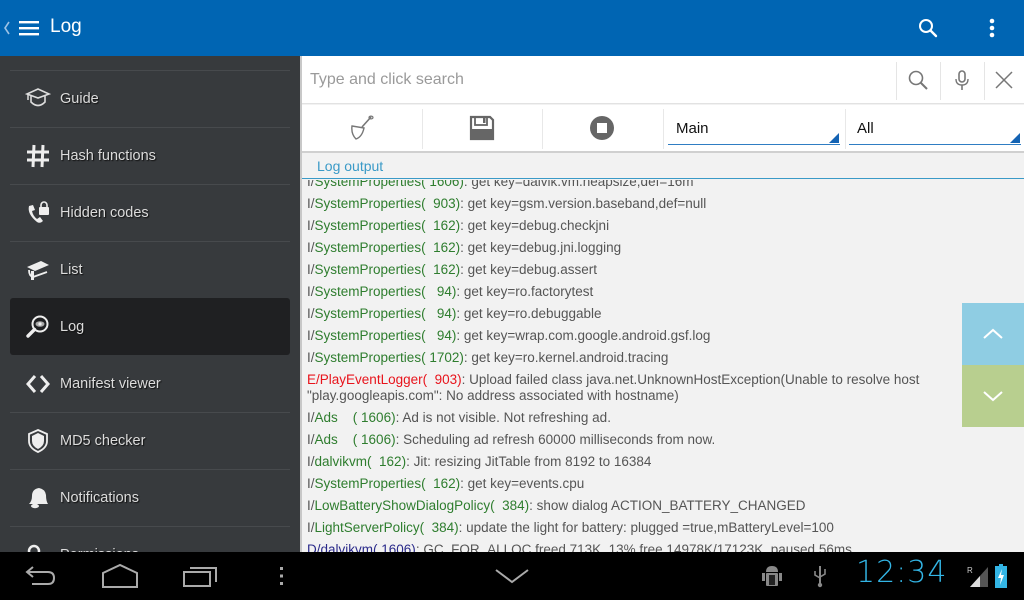 This screenshot has width=1024, height=600. I want to click on sidebar-item-guide: Guide, so click(150, 98).